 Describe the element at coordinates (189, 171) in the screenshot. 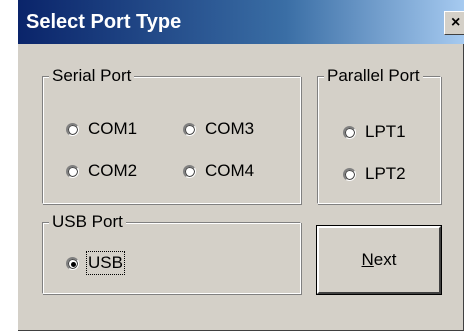

I see `radio-com4-indicator` at that location.